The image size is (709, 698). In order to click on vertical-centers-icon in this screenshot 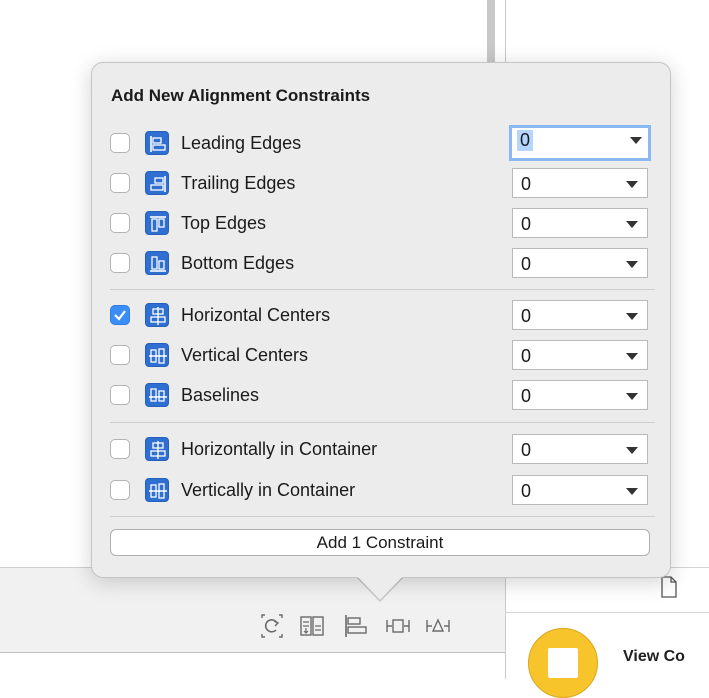, I will do `click(157, 355)`.